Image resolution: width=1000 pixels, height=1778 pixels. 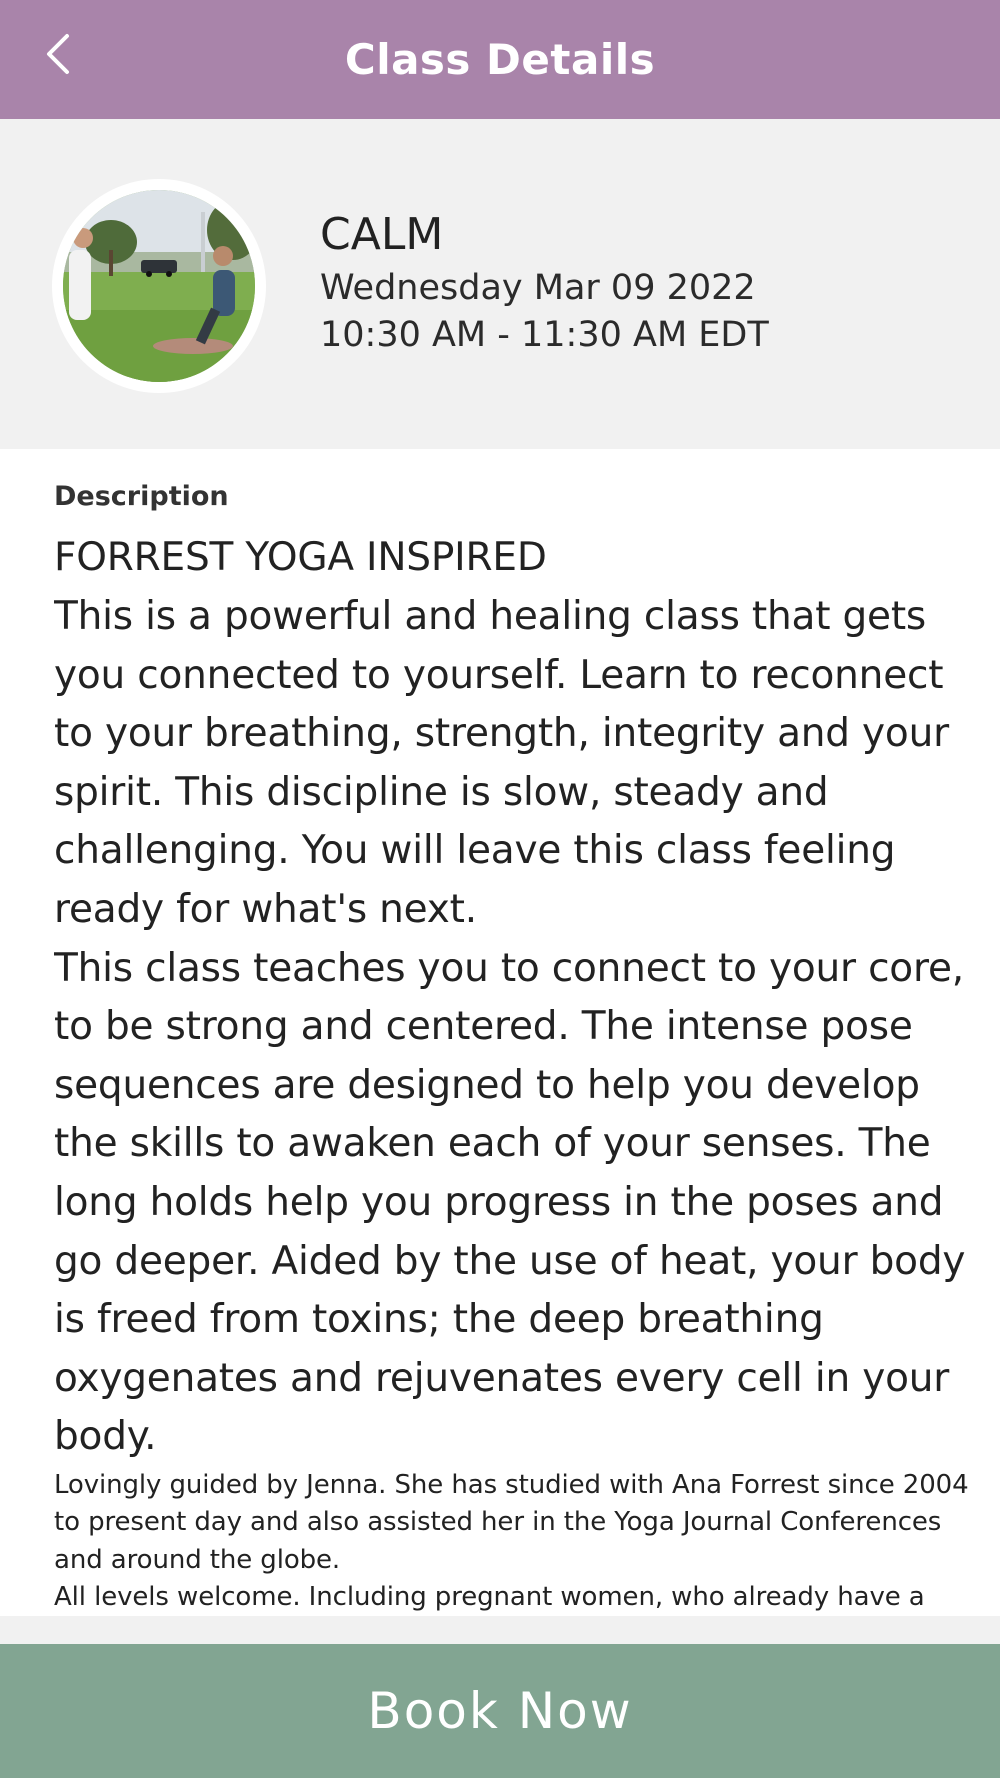 I want to click on footer-divider, so click(x=500, y=1630).